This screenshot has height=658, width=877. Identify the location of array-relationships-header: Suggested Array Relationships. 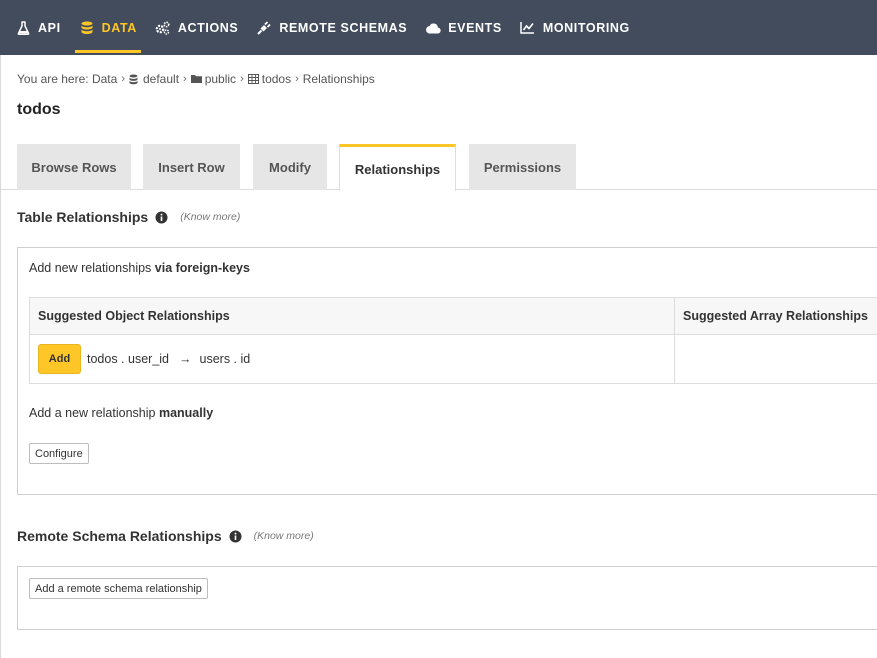
(775, 316).